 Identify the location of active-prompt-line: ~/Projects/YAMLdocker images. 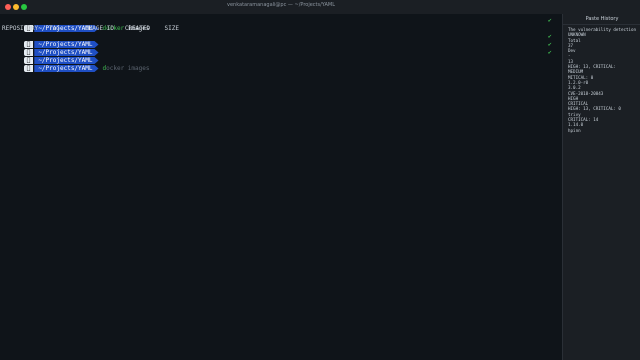
(75, 64).